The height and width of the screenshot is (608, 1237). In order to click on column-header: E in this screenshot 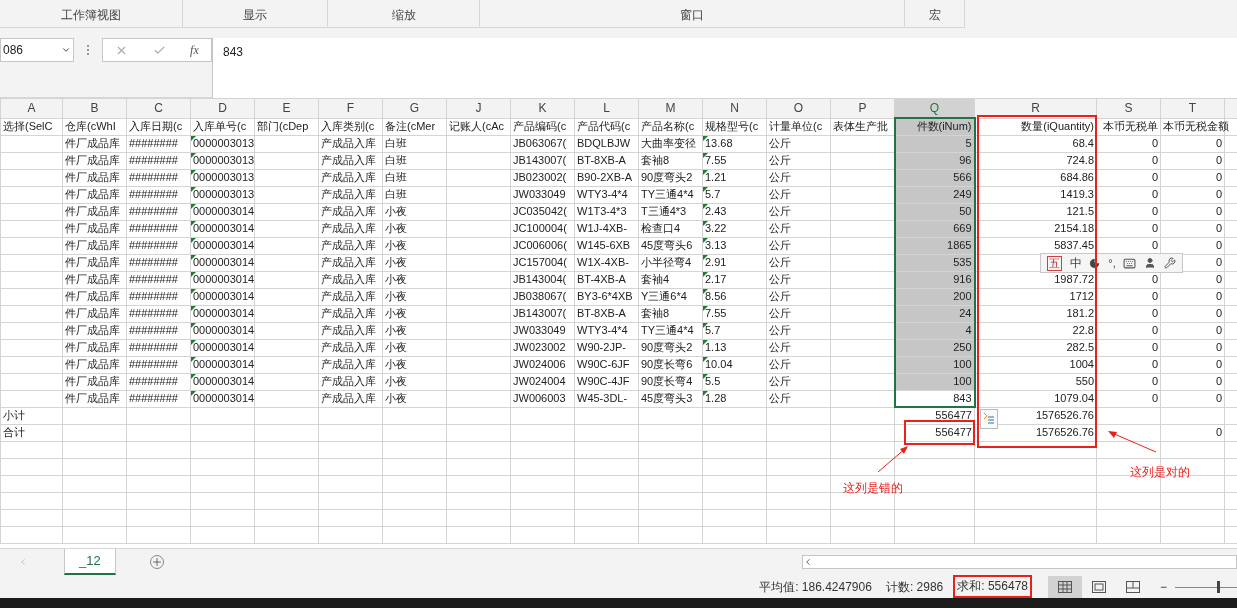, I will do `click(286, 108)`.